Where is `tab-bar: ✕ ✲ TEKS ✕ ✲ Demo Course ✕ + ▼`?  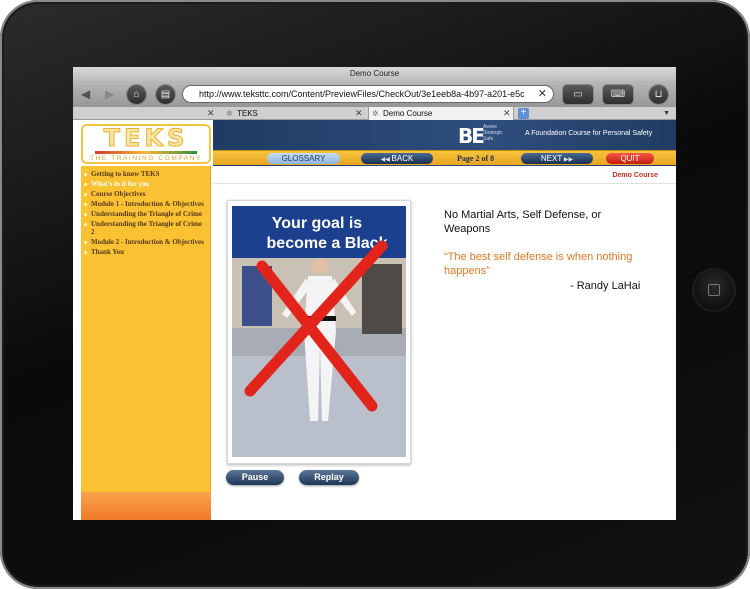 tab-bar: ✕ ✲ TEKS ✕ ✲ Demo Course ✕ + ▼ is located at coordinates (374, 113).